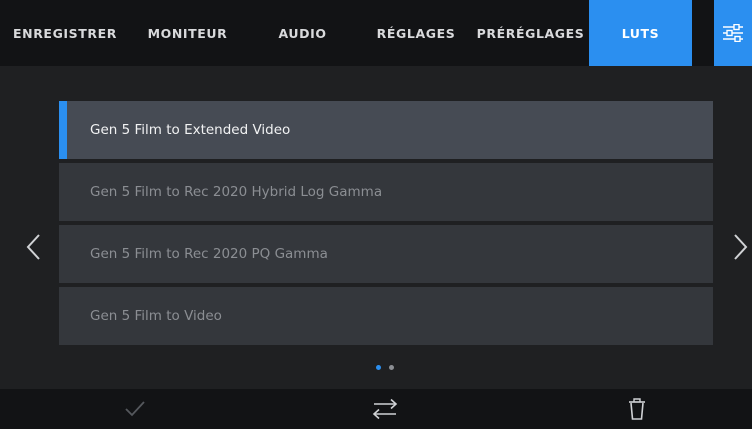 This screenshot has height=429, width=752. I want to click on page-dot-active, so click(378, 367).